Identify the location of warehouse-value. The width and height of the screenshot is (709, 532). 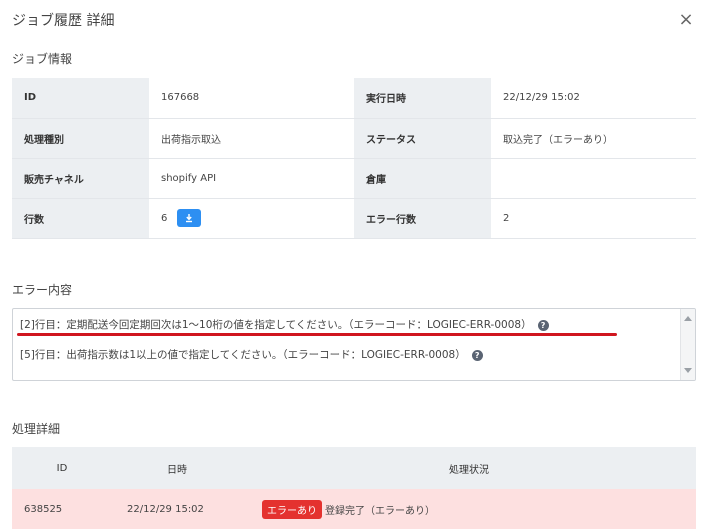
(593, 178).